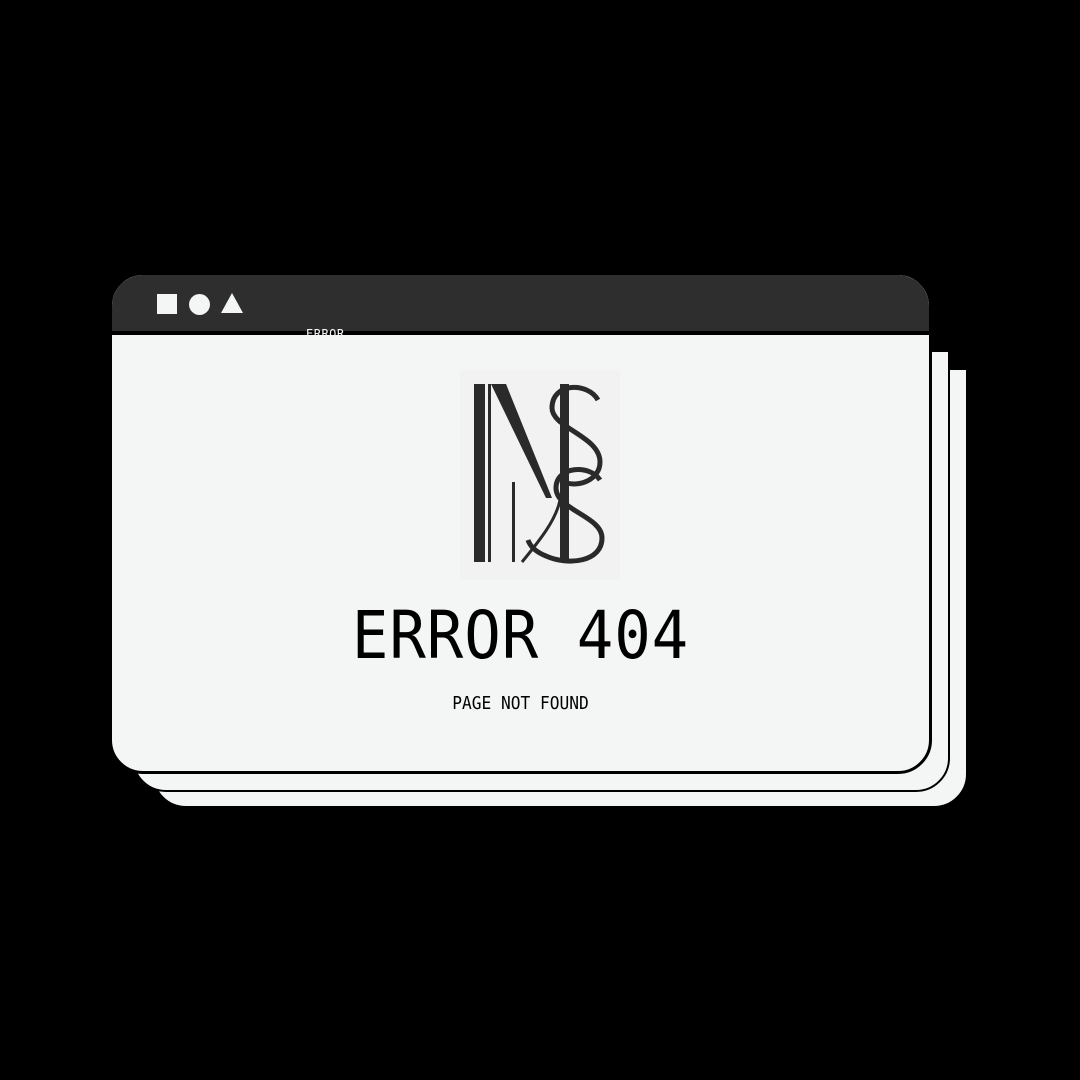 This screenshot has height=1080, width=1080. I want to click on tab-label: ERROR, so click(325, 331).